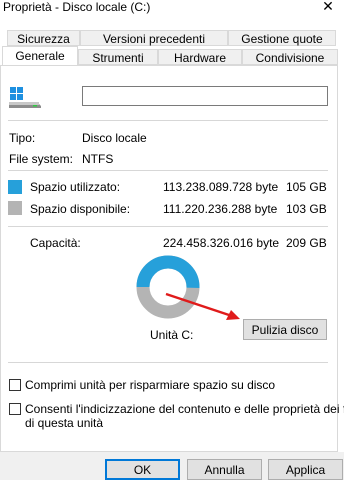  Describe the element at coordinates (168, 272) in the screenshot. I see `donut-used-arc` at that location.